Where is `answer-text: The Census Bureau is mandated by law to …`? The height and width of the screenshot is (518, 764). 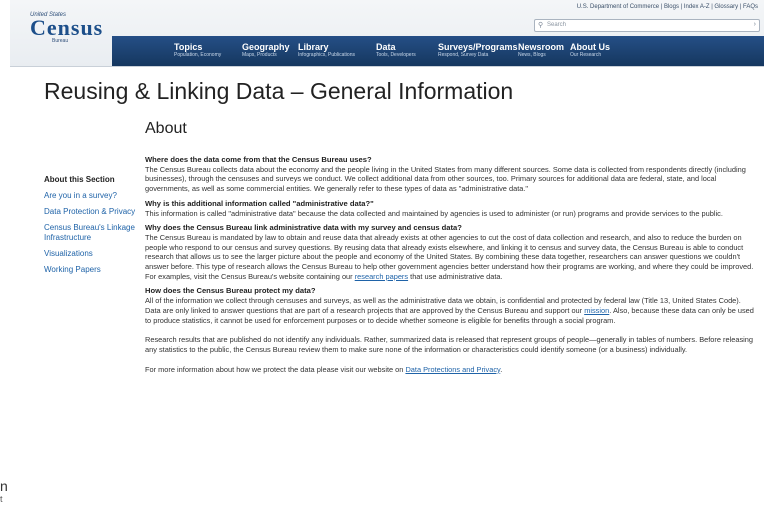 answer-text: The Census Bureau is mandated by law to … is located at coordinates (451, 257).